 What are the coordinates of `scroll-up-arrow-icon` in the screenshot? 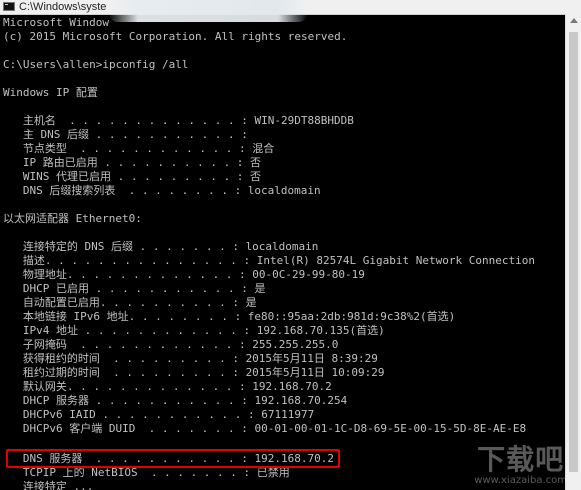 It's located at (574, 20).